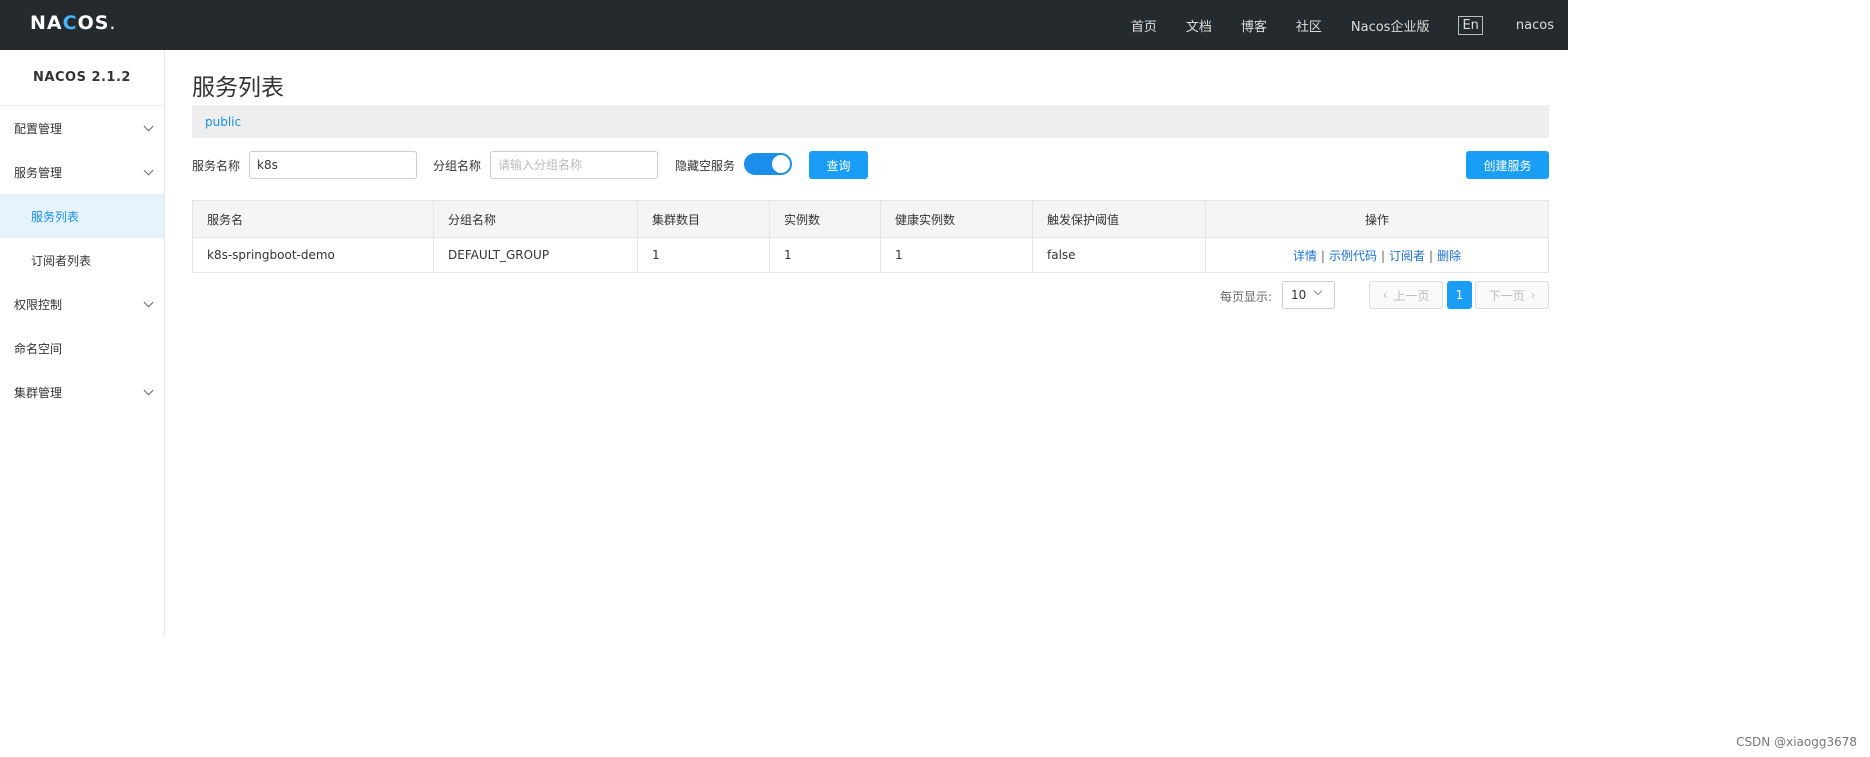 This screenshot has height=757, width=1870. Describe the element at coordinates (784, 25) in the screenshot. I see `top-navbar: NACOS. 首页 文档 博客 社区 Nacos企业版 En nacos` at that location.